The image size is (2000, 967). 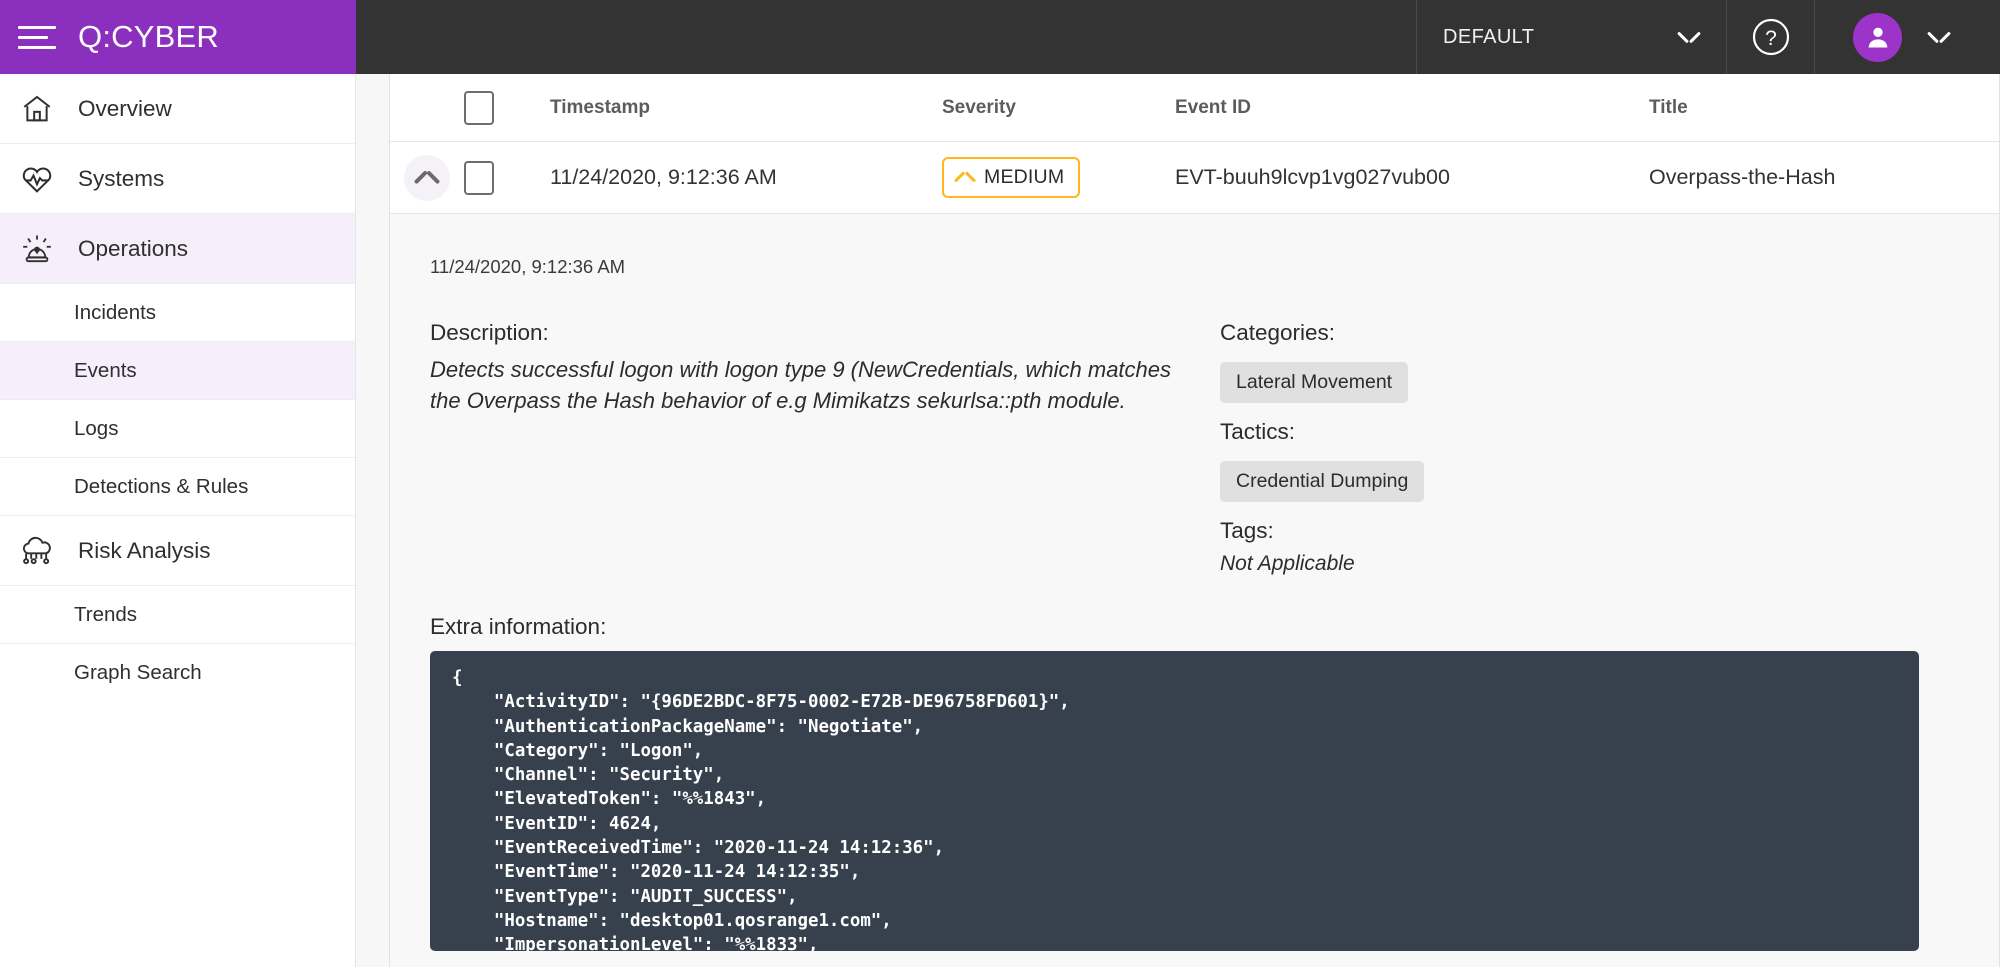 What do you see at coordinates (1742, 177) in the screenshot?
I see `cell-title: Overpass-the-Hash` at bounding box center [1742, 177].